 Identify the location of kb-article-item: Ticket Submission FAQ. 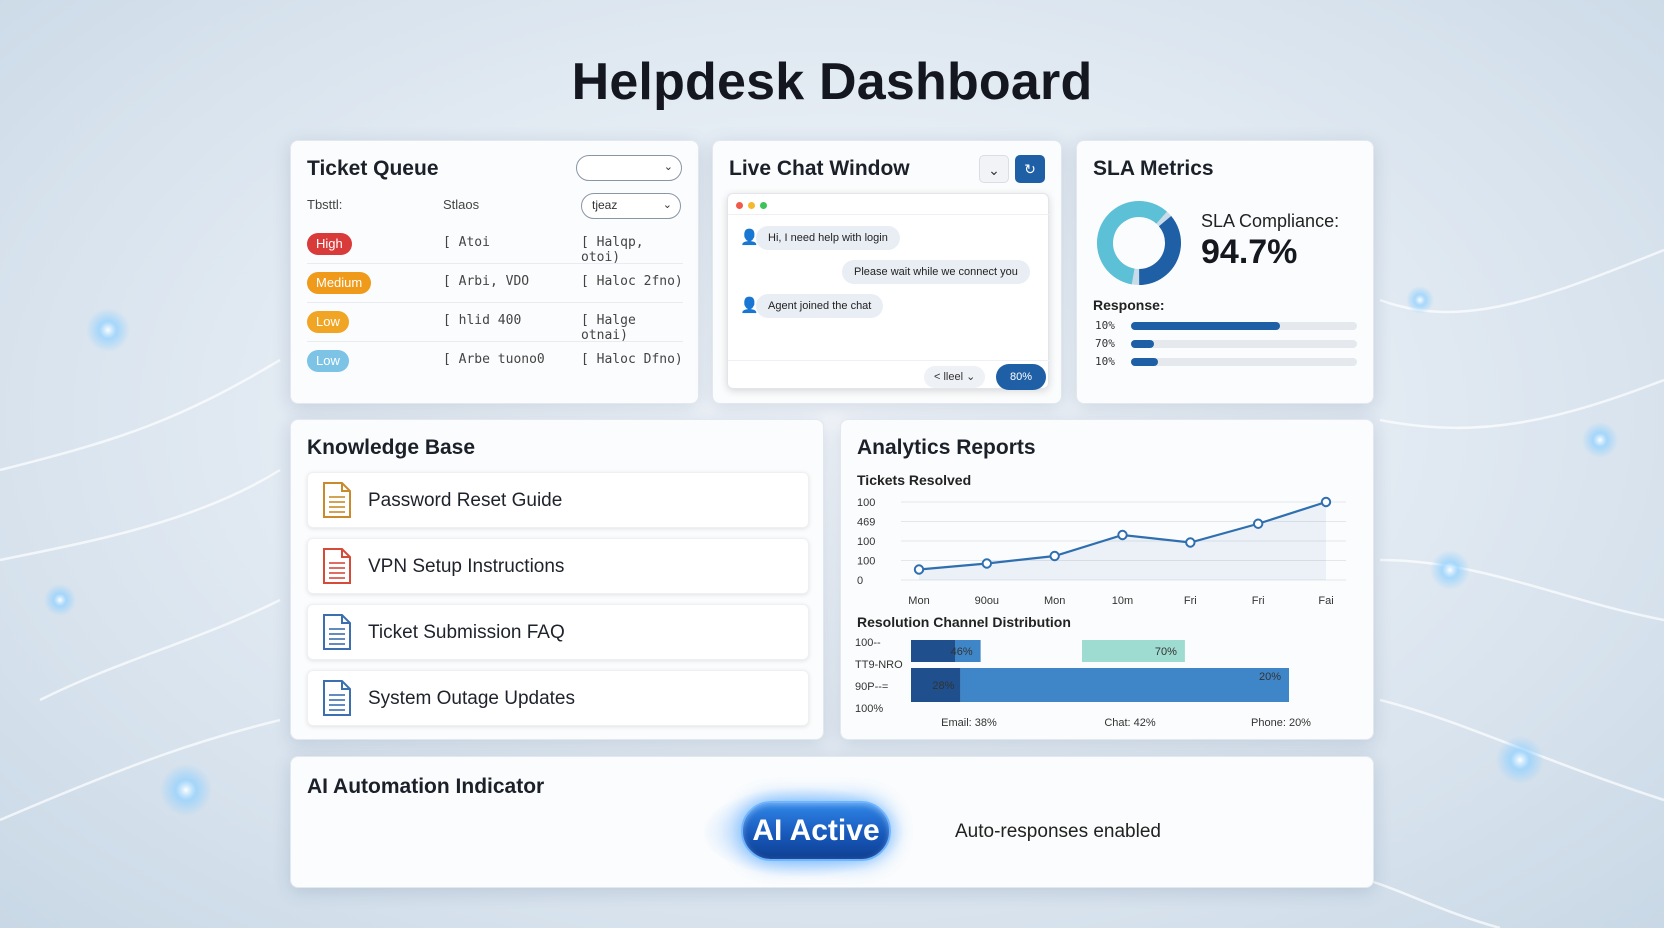
(558, 632).